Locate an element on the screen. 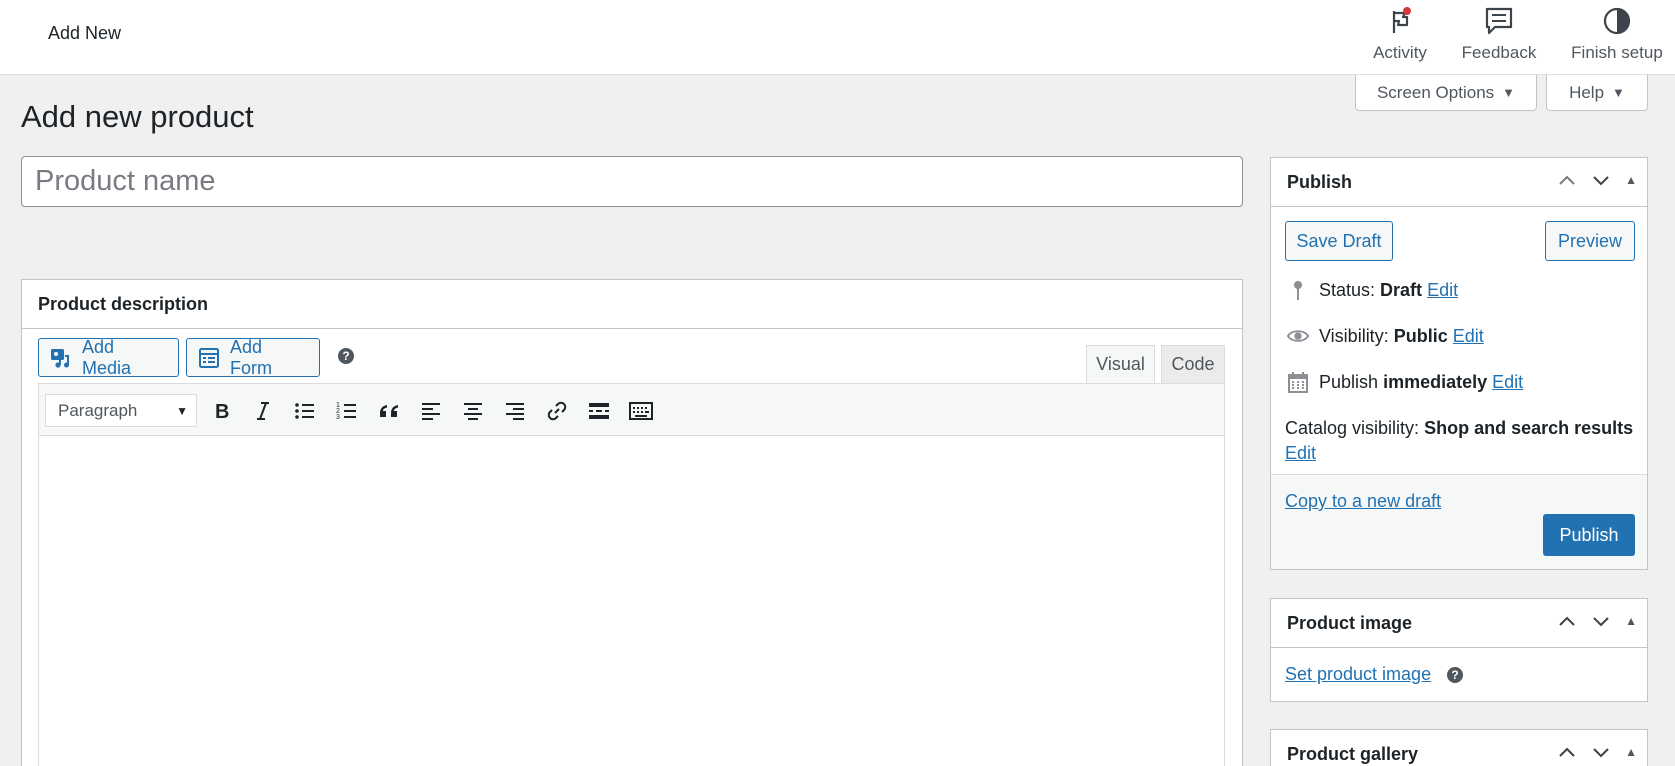  help-button: Help ▼ is located at coordinates (1597, 93).